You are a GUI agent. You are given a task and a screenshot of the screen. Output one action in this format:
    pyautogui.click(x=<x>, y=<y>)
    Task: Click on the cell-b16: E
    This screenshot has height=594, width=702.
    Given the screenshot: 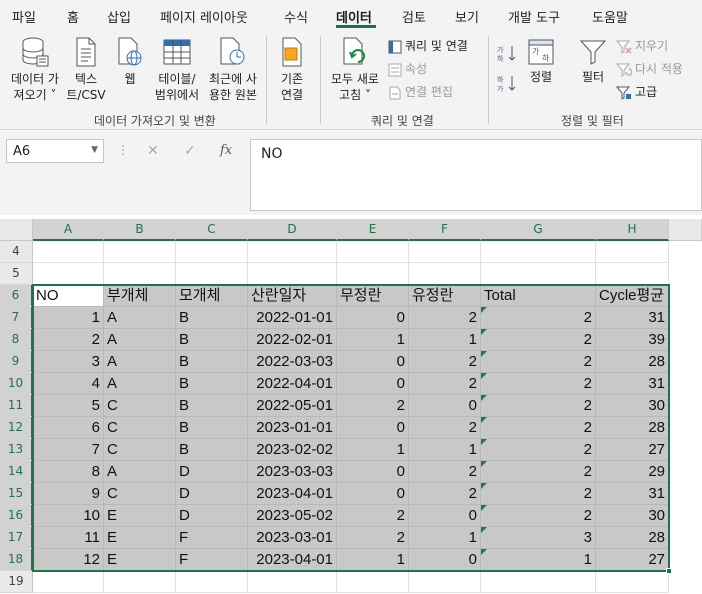 What is the action you would take?
    pyautogui.click(x=140, y=516)
    